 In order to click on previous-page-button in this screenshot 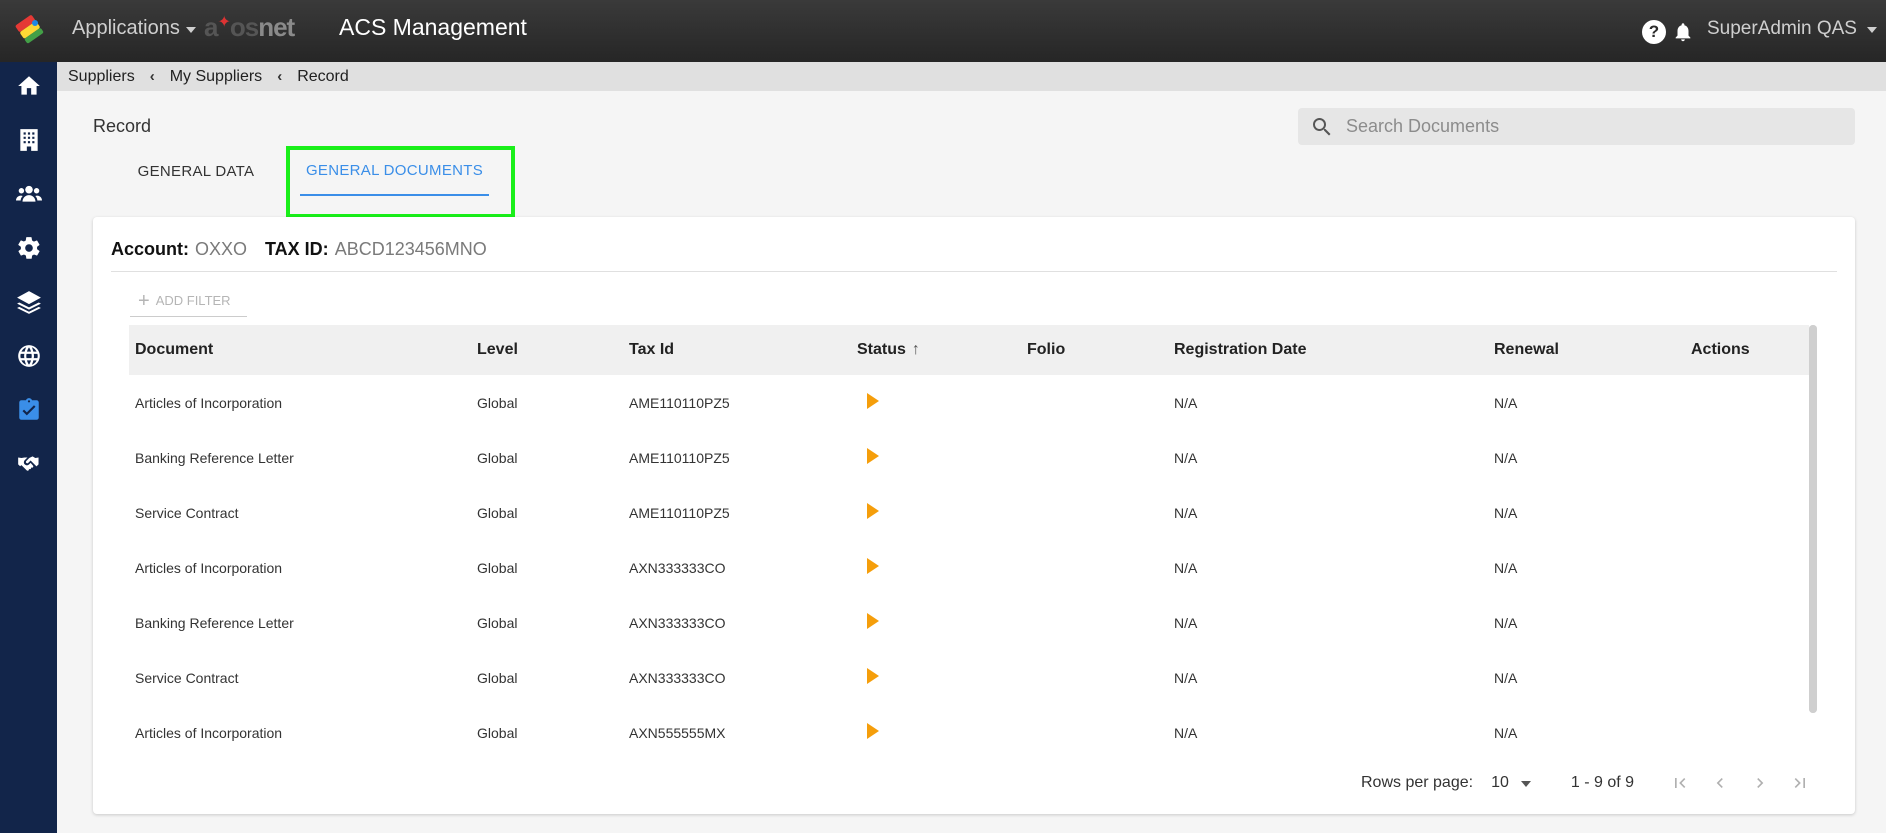, I will do `click(1720, 783)`.